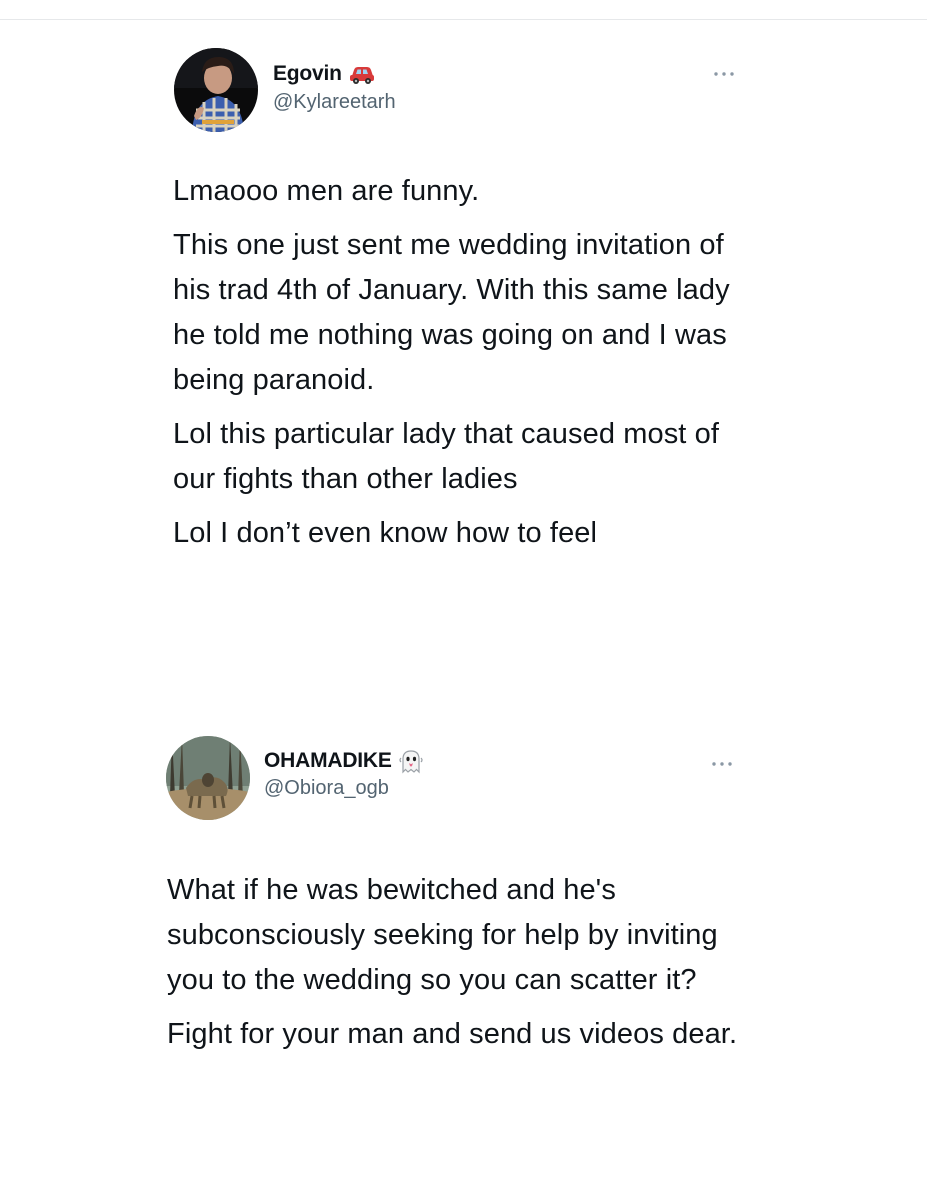 Image resolution: width=927 pixels, height=1200 pixels. I want to click on tweet-paragraph: Lmaooo men are funny., so click(326, 191).